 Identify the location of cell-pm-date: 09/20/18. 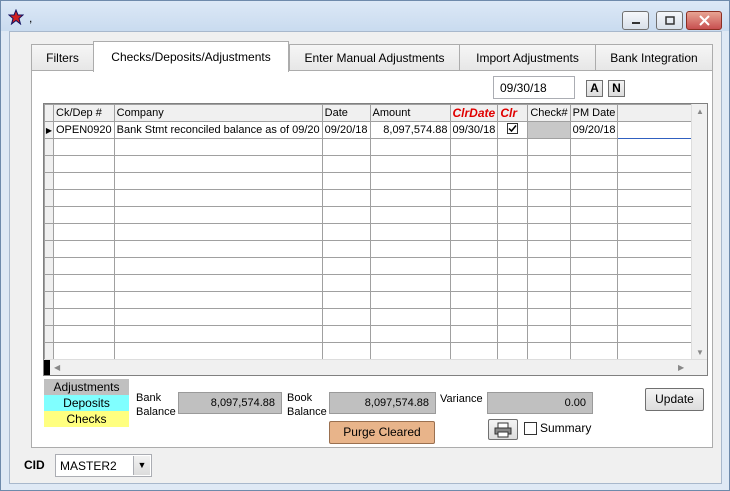
(594, 130).